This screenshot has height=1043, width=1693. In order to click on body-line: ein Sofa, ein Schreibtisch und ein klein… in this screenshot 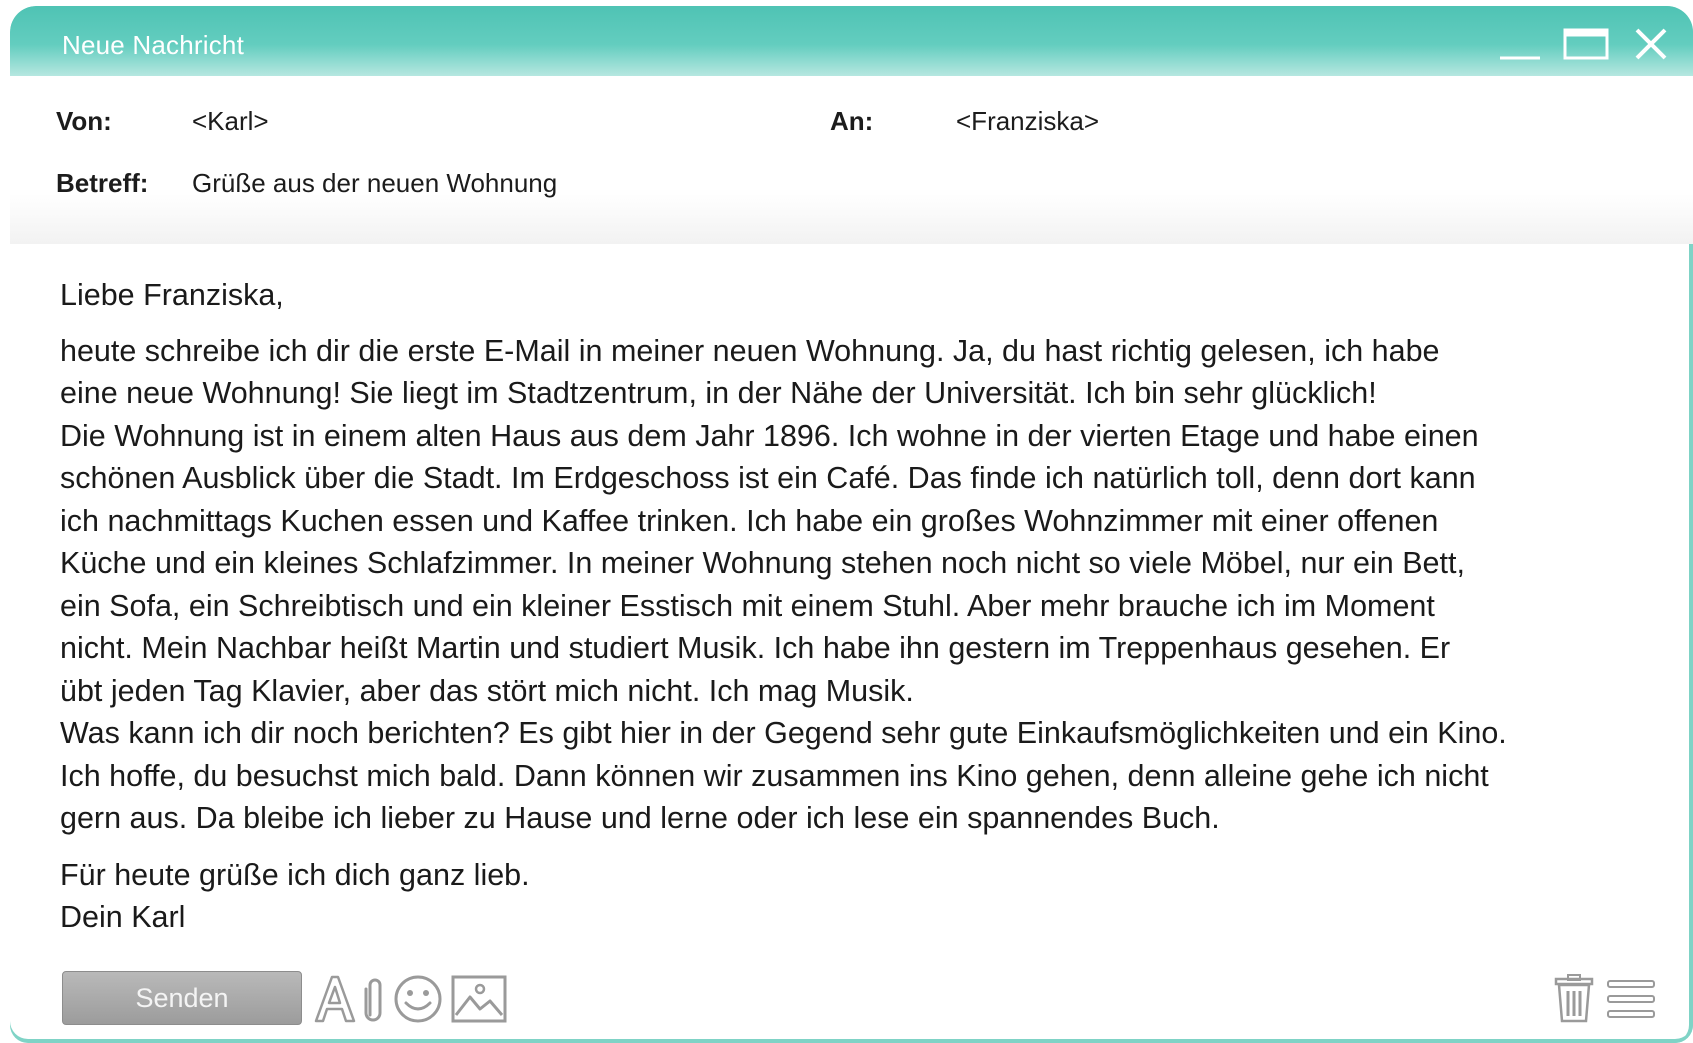, I will do `click(747, 605)`.